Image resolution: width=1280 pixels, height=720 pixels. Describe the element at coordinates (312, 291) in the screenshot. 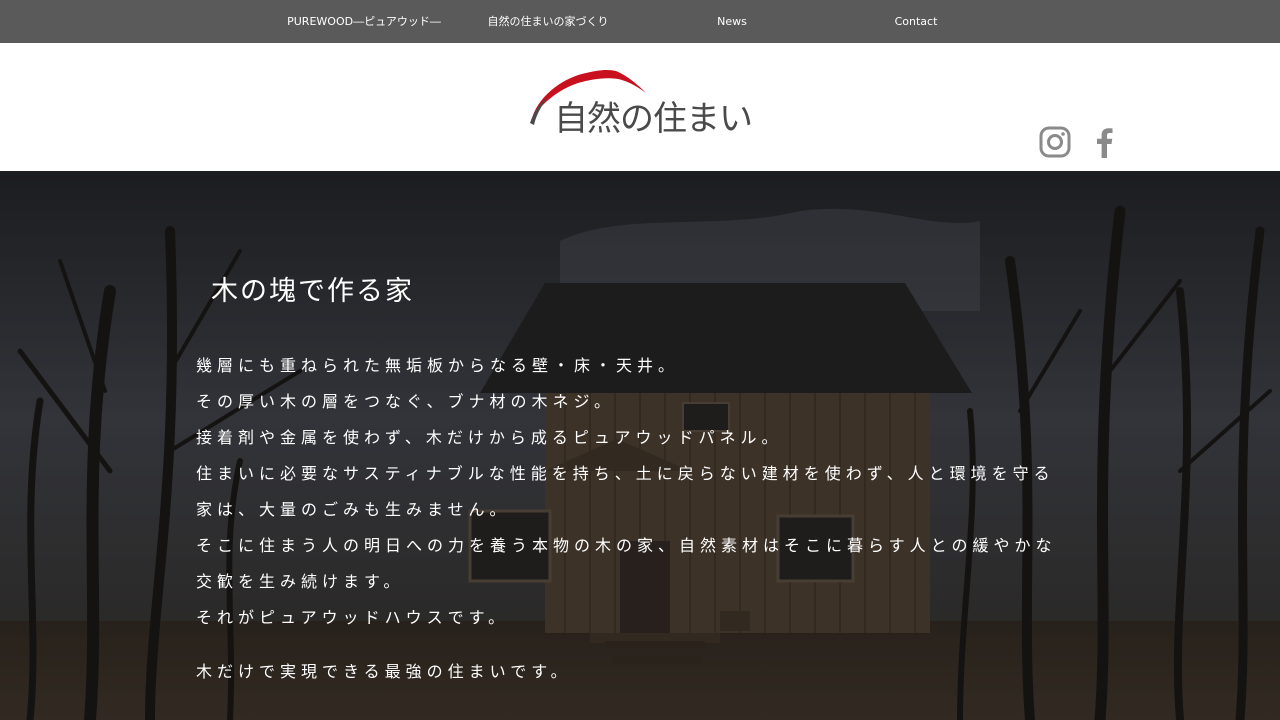

I see `hero-title: 木の塊で作る家` at that location.